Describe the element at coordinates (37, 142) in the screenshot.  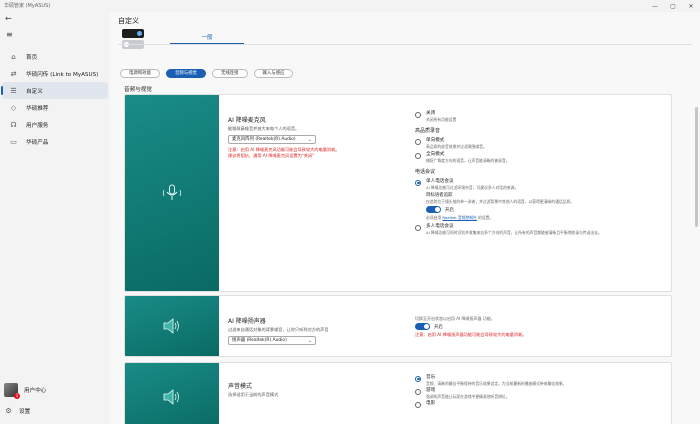
I see `sidebar-item-label: 华硕产品` at that location.